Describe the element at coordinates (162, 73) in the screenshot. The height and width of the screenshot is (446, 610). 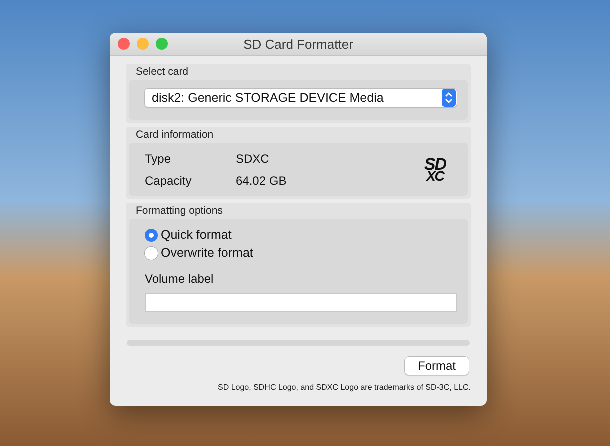
I see `group-heading: Select card` at that location.